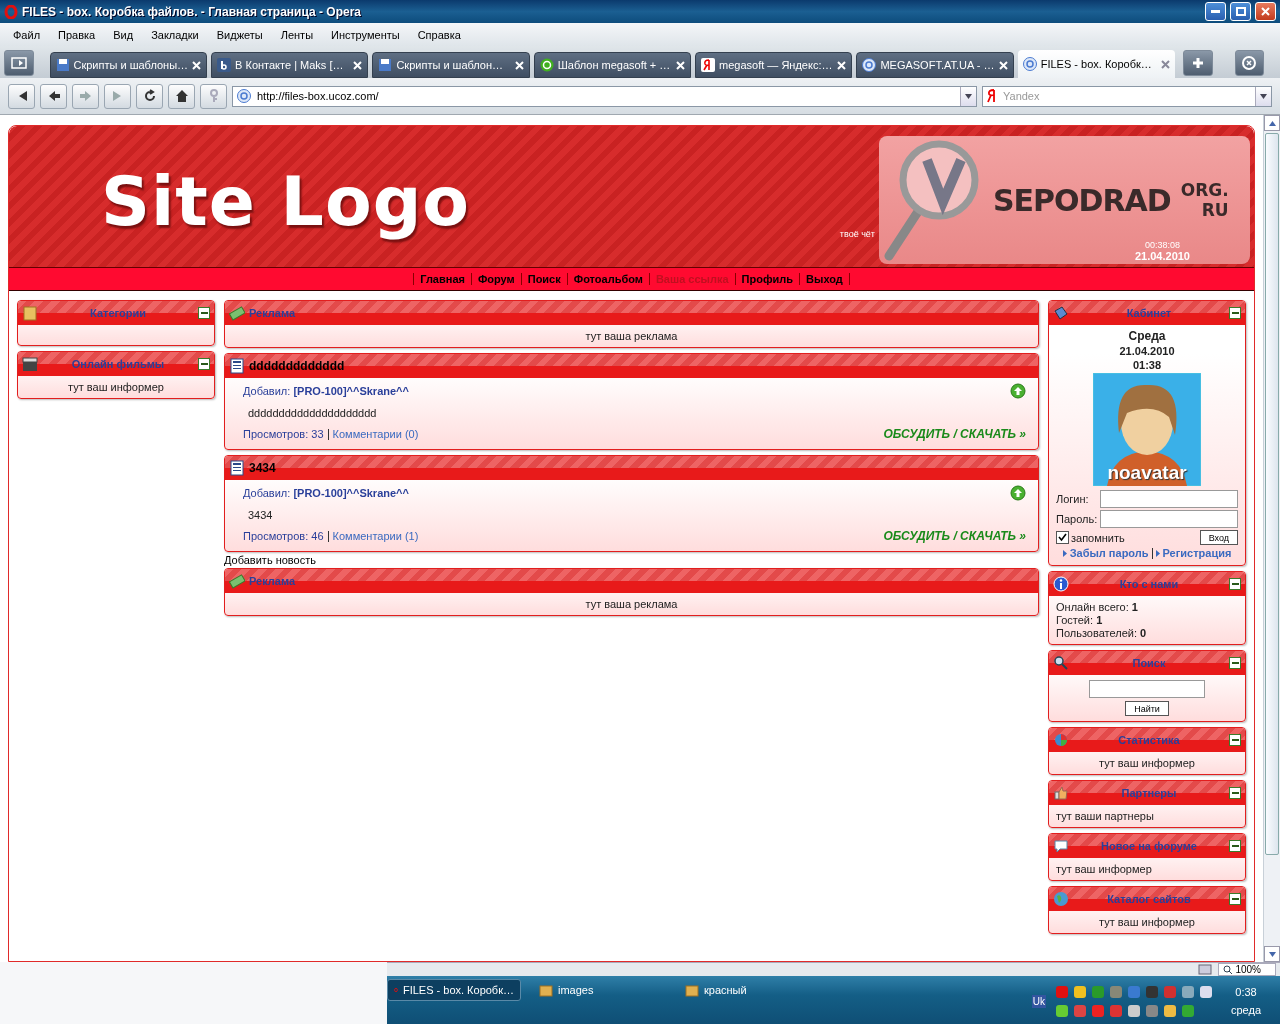 This screenshot has width=1280, height=1024. I want to click on search-field, so click(1147, 689).